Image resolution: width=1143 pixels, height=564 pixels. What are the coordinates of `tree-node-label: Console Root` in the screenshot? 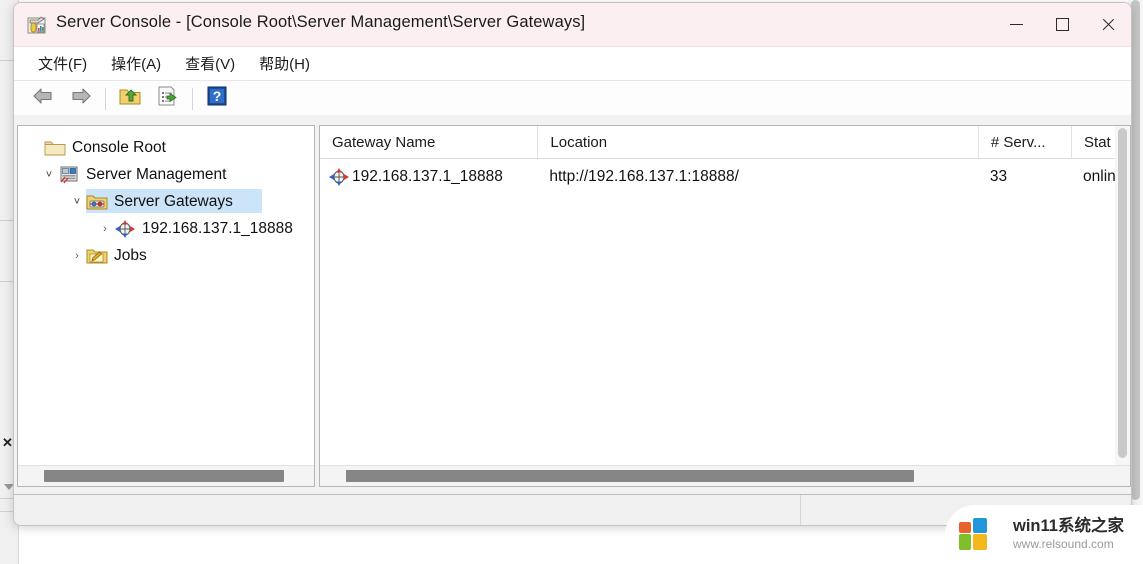 It's located at (119, 147).